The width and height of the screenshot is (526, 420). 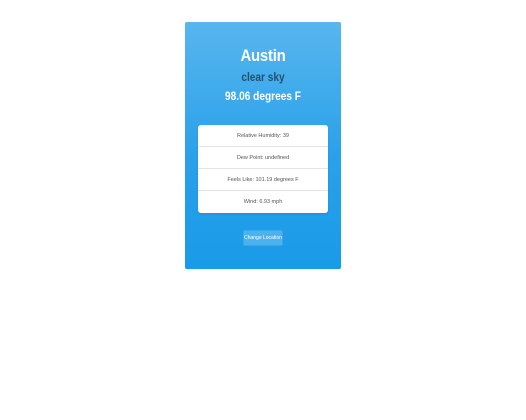 I want to click on dew-point-item: Dew Point: undefined, so click(x=263, y=158).